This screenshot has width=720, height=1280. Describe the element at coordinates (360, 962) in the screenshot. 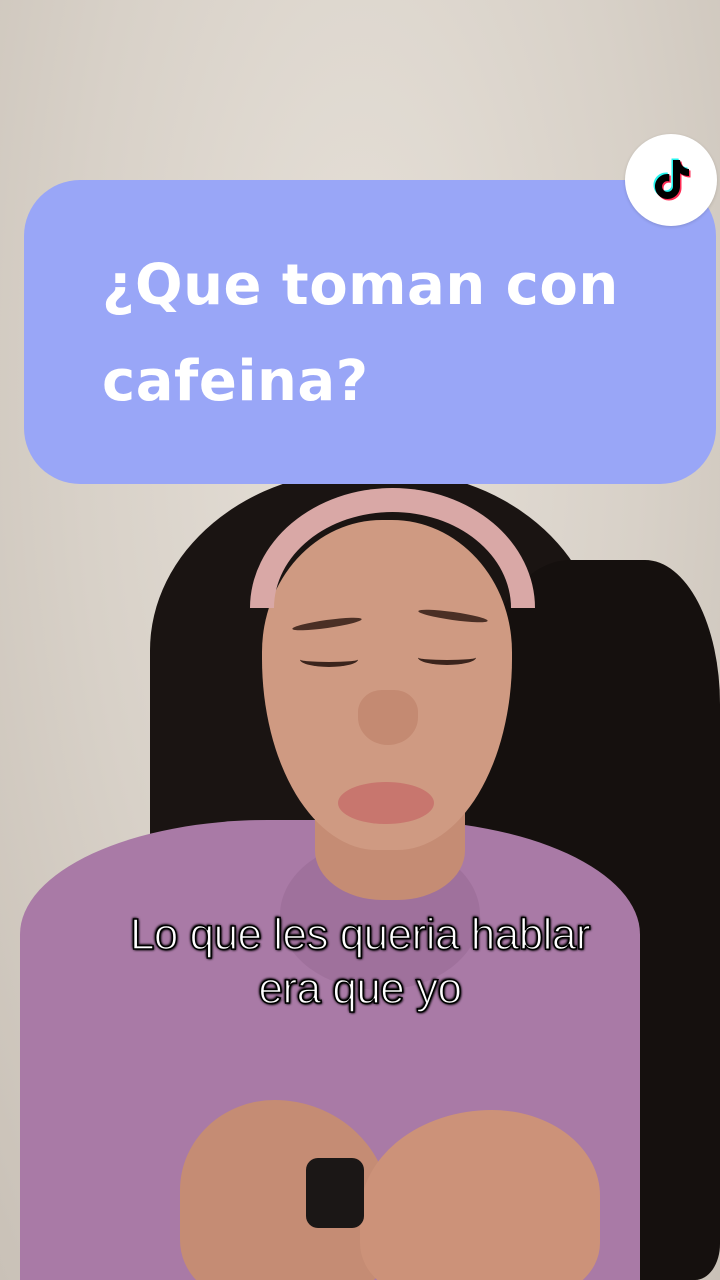

I see `video-caption: Lo que les queria hablar era que yo` at that location.